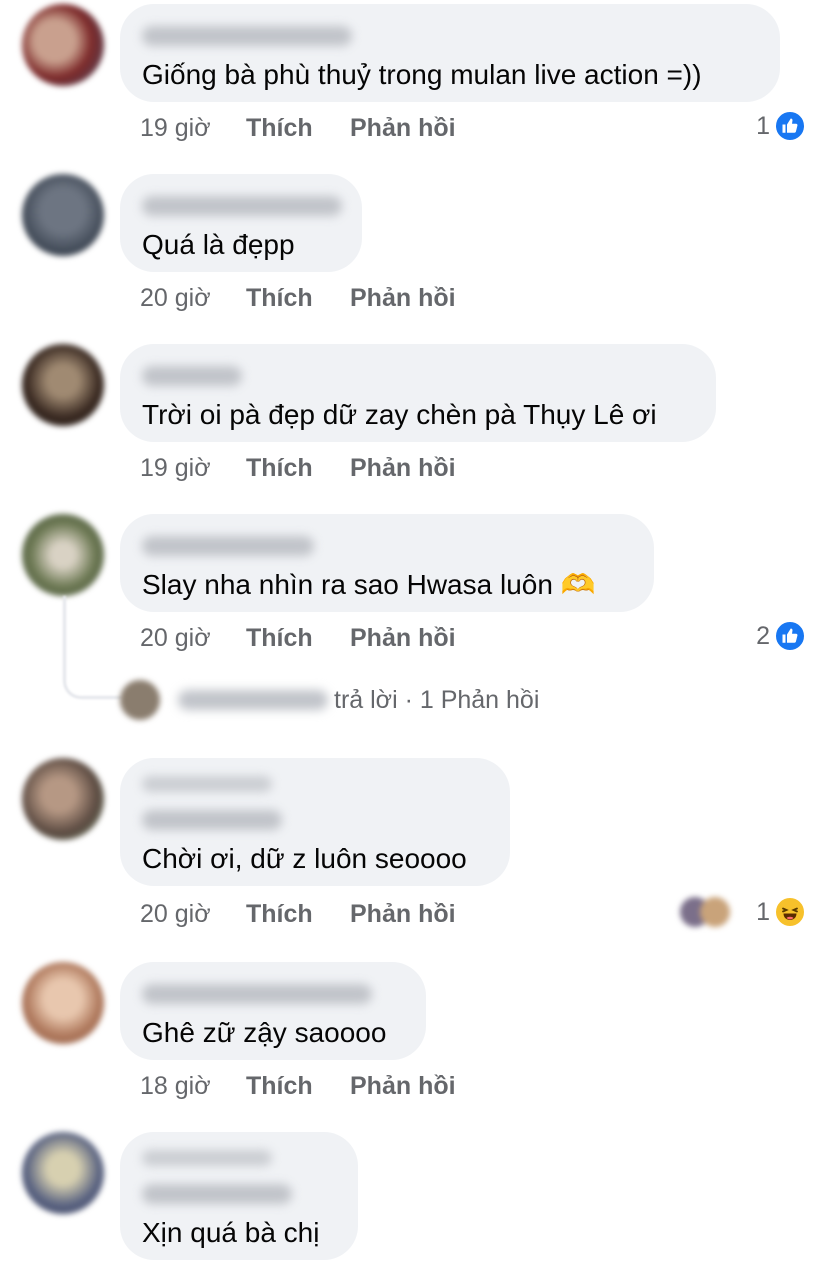 The height and width of the screenshot is (1267, 828). I want to click on comment-bubble: Slay nha nhìn ra sao Hwasa luôn 🫶, so click(387, 563).